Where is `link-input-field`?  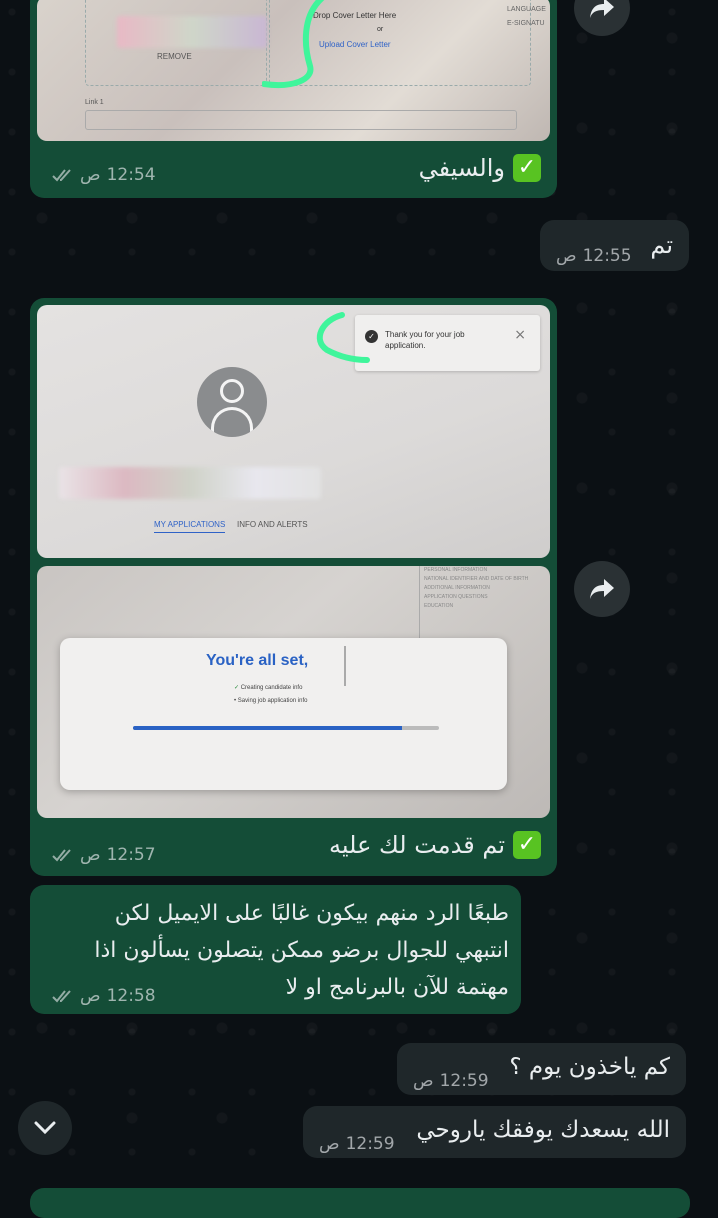
link-input-field is located at coordinates (301, 120).